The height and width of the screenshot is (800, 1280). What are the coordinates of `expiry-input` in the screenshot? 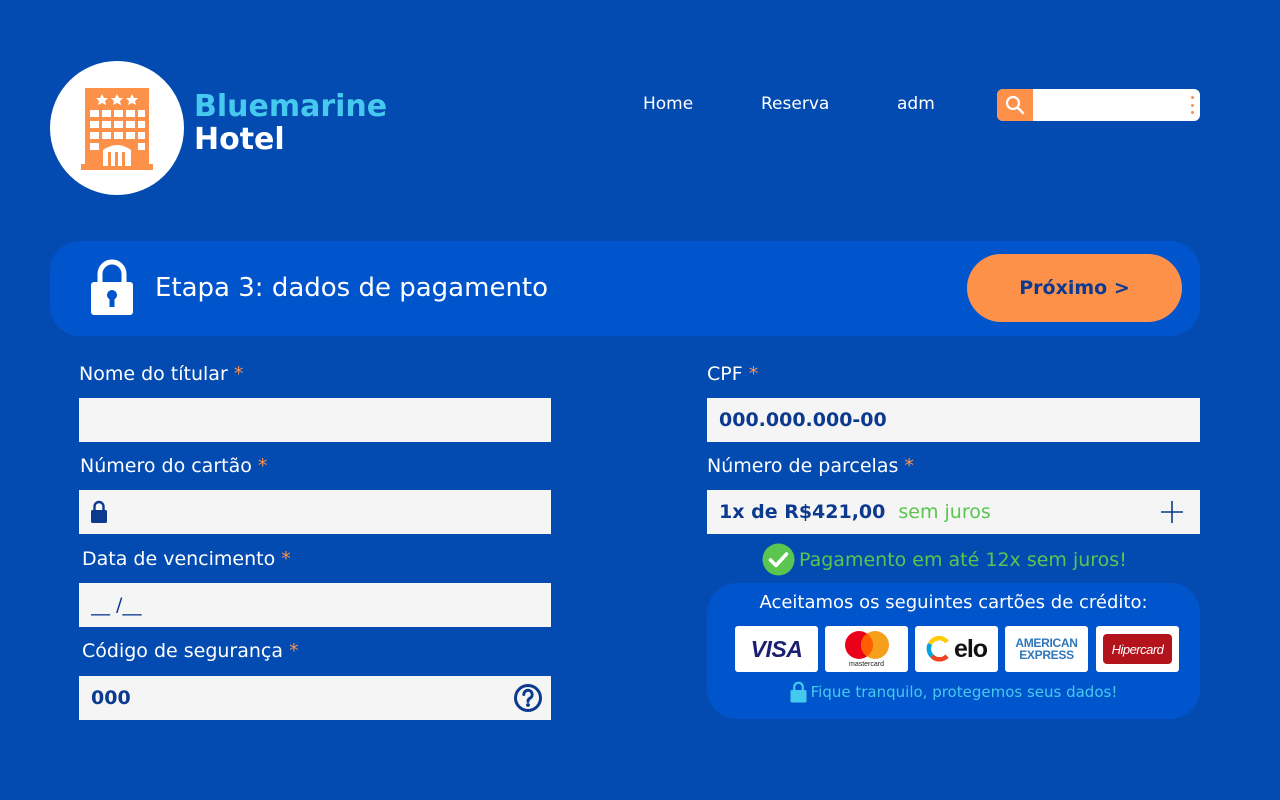 It's located at (315, 605).